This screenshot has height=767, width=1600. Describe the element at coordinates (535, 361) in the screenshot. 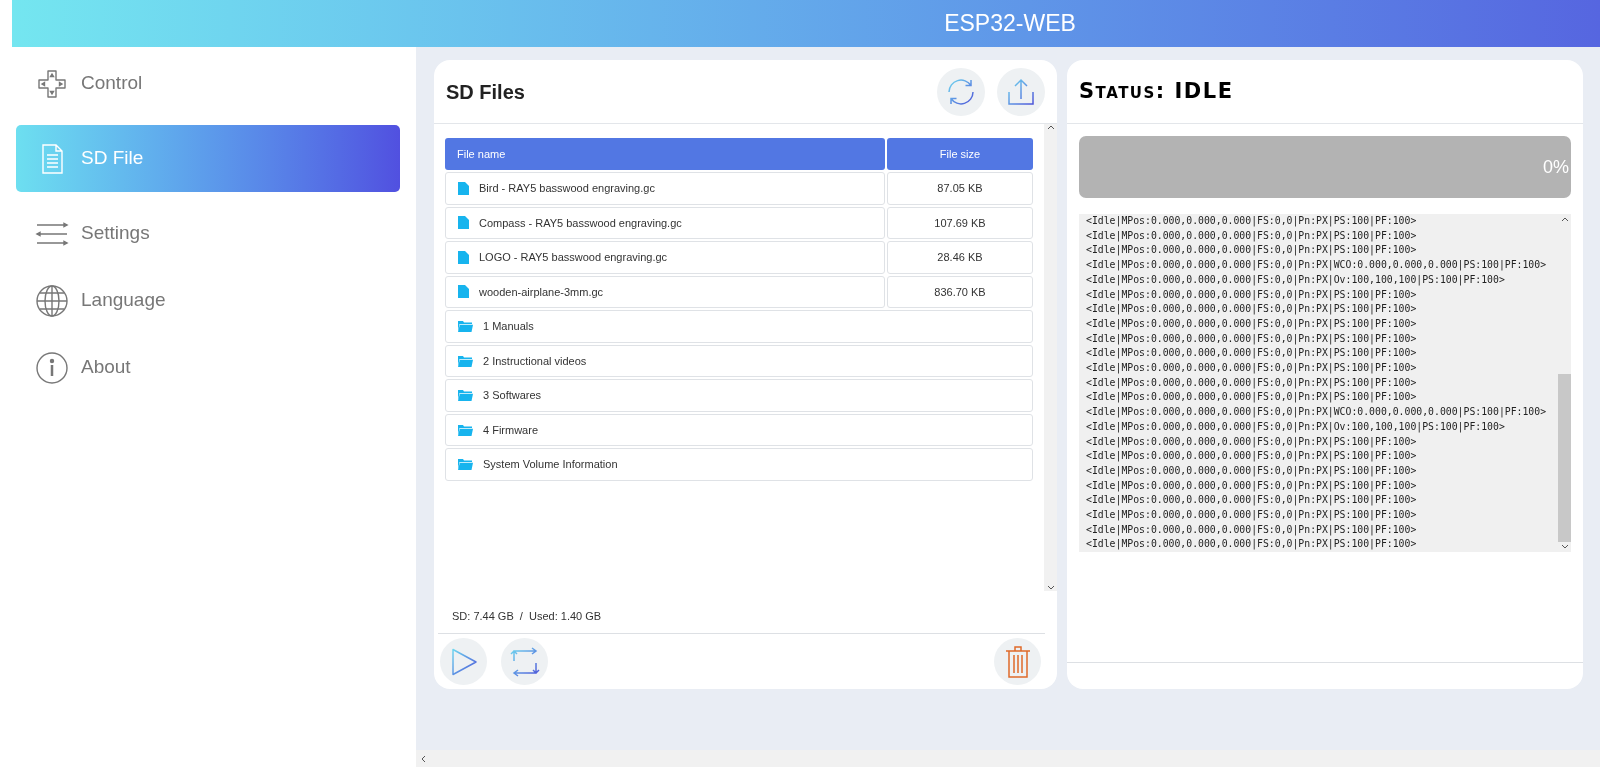

I see `file-name: 2 Instructional videos` at that location.